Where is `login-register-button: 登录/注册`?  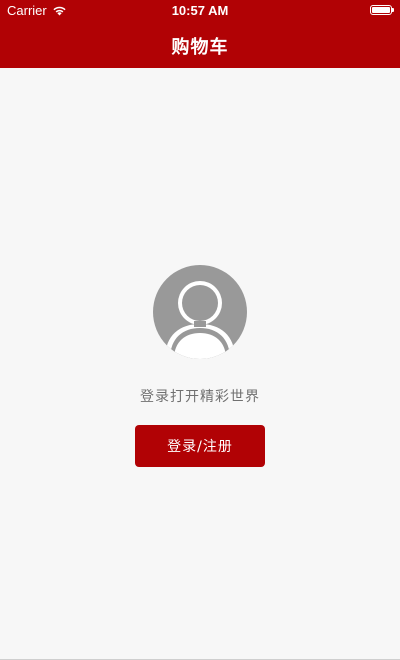 login-register-button: 登录/注册 is located at coordinates (200, 446).